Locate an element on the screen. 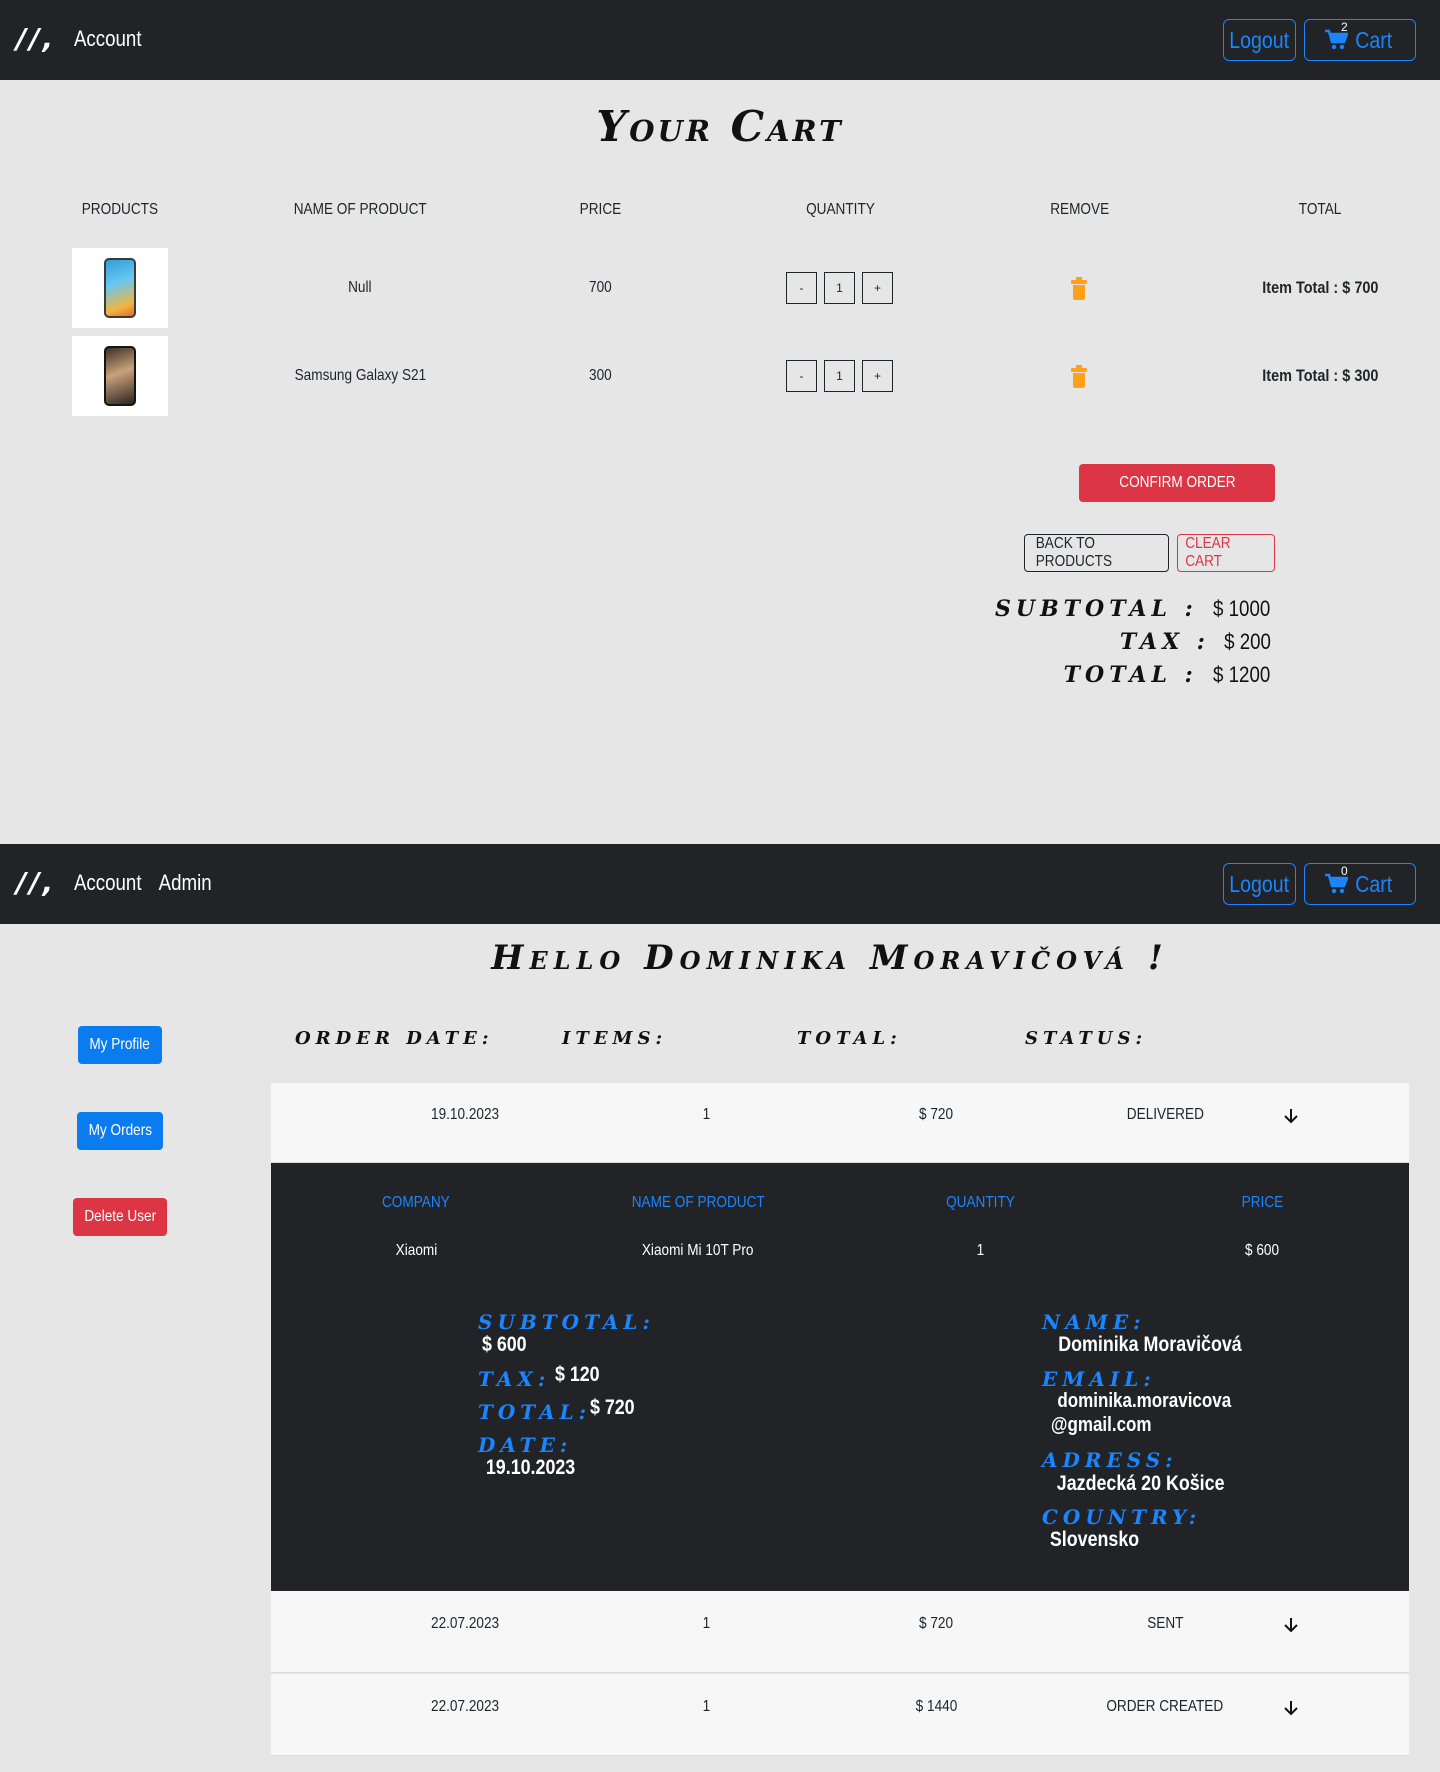 The width and height of the screenshot is (1440, 1772). detail-address-label: Adress: is located at coordinates (1110, 1460).